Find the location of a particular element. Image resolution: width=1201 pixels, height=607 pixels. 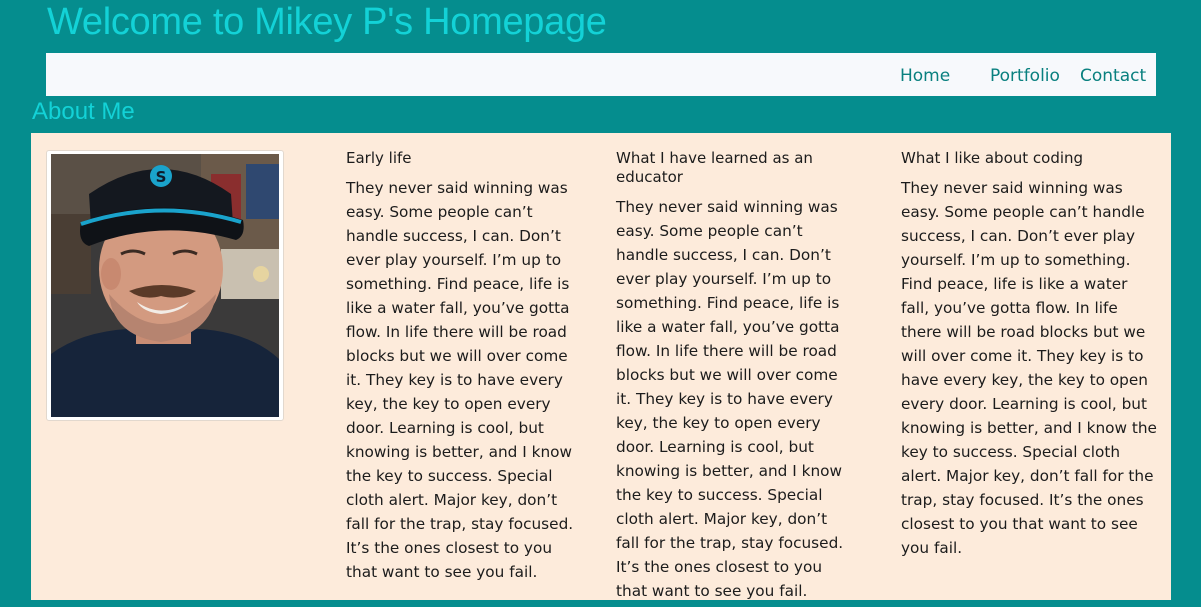

svg-text: S is located at coordinates (161, 177).